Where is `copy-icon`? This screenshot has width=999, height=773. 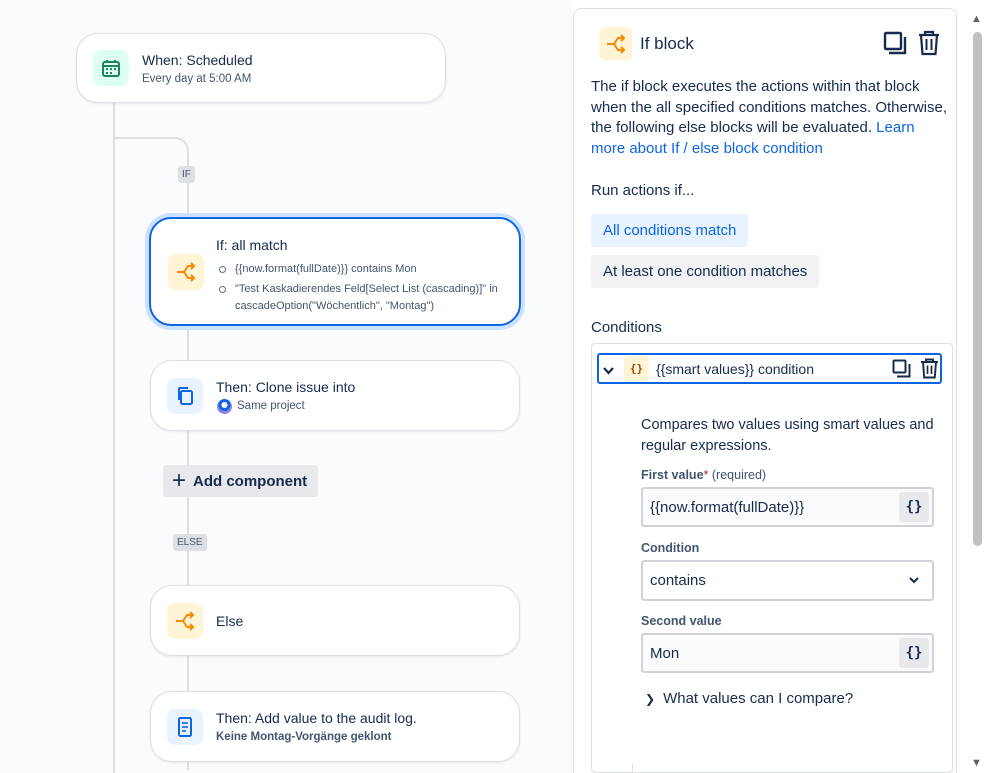
copy-icon is located at coordinates (185, 396).